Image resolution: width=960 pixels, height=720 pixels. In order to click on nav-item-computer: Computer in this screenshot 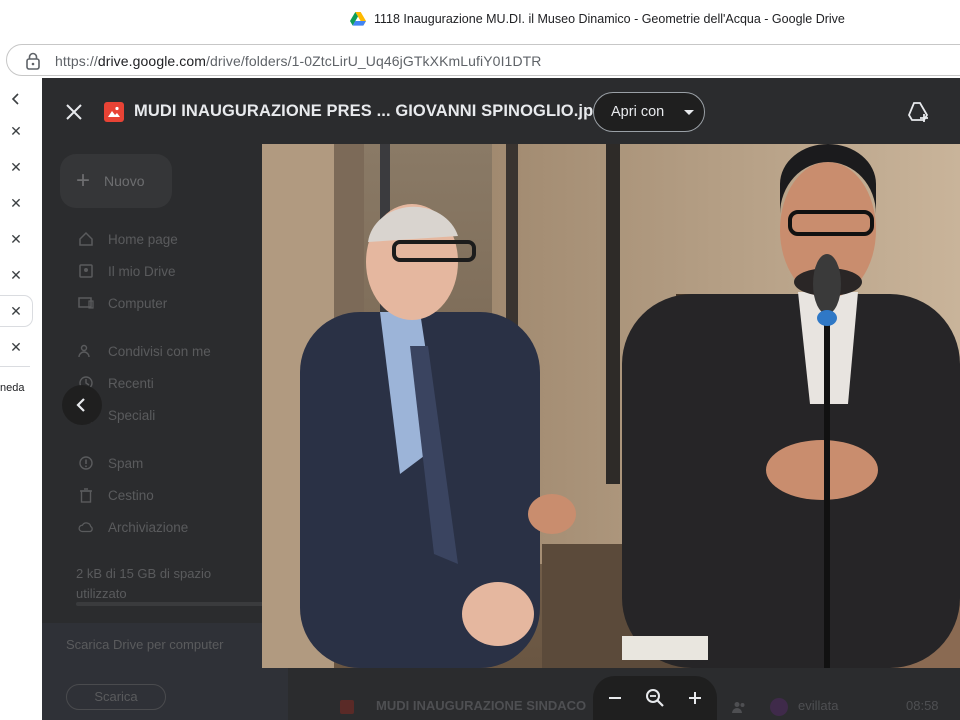, I will do `click(122, 303)`.